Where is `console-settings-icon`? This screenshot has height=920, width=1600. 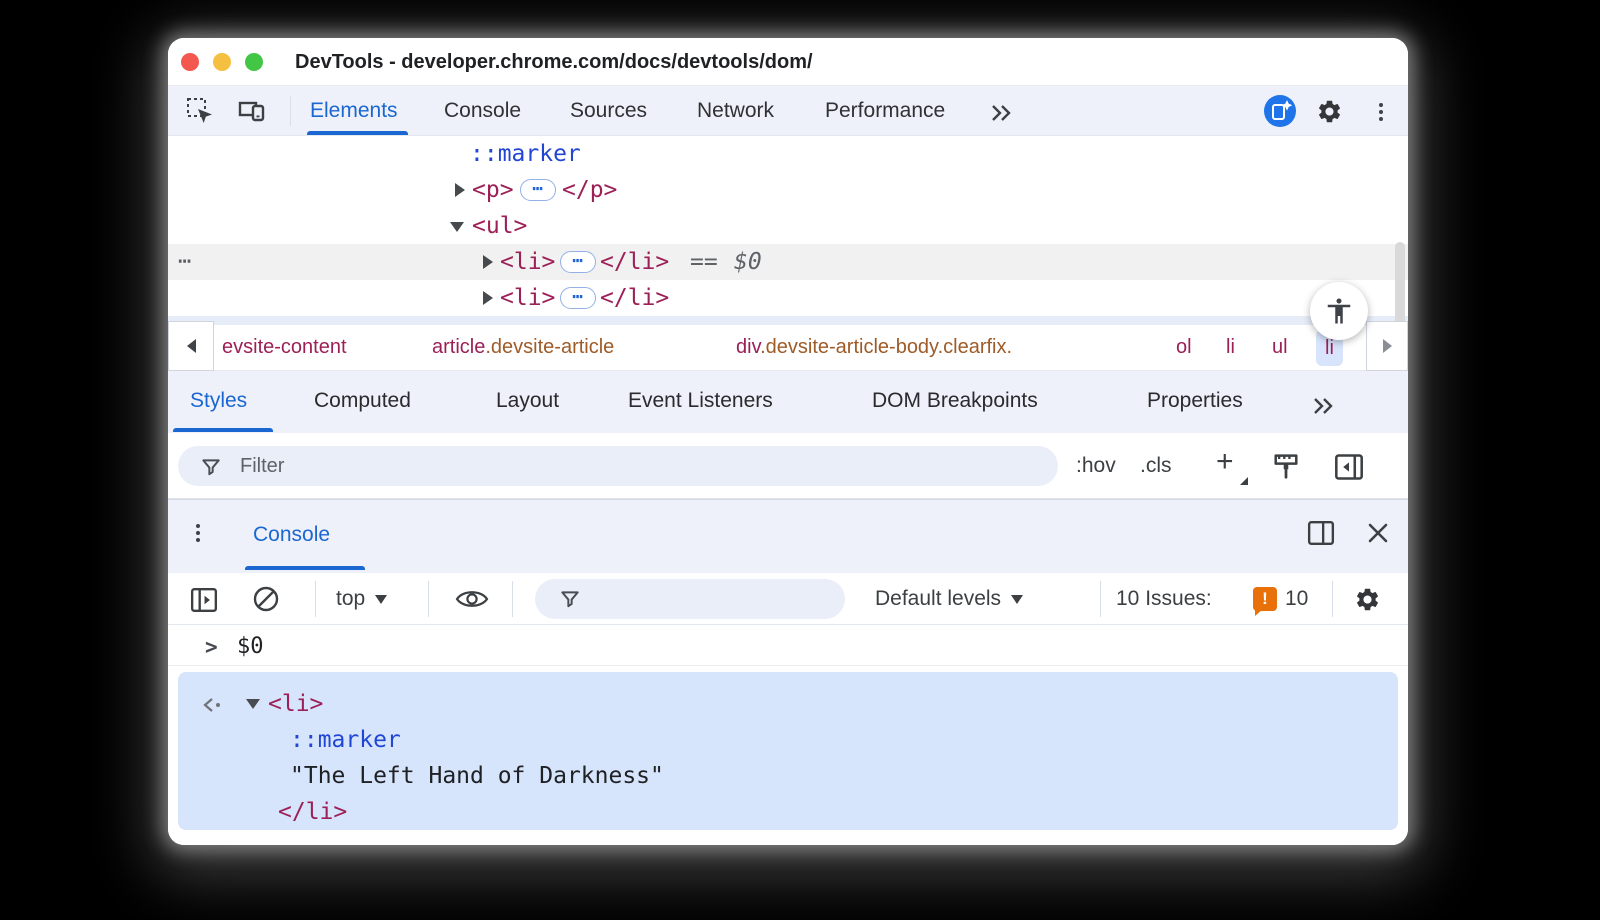
console-settings-icon is located at coordinates (1367, 599).